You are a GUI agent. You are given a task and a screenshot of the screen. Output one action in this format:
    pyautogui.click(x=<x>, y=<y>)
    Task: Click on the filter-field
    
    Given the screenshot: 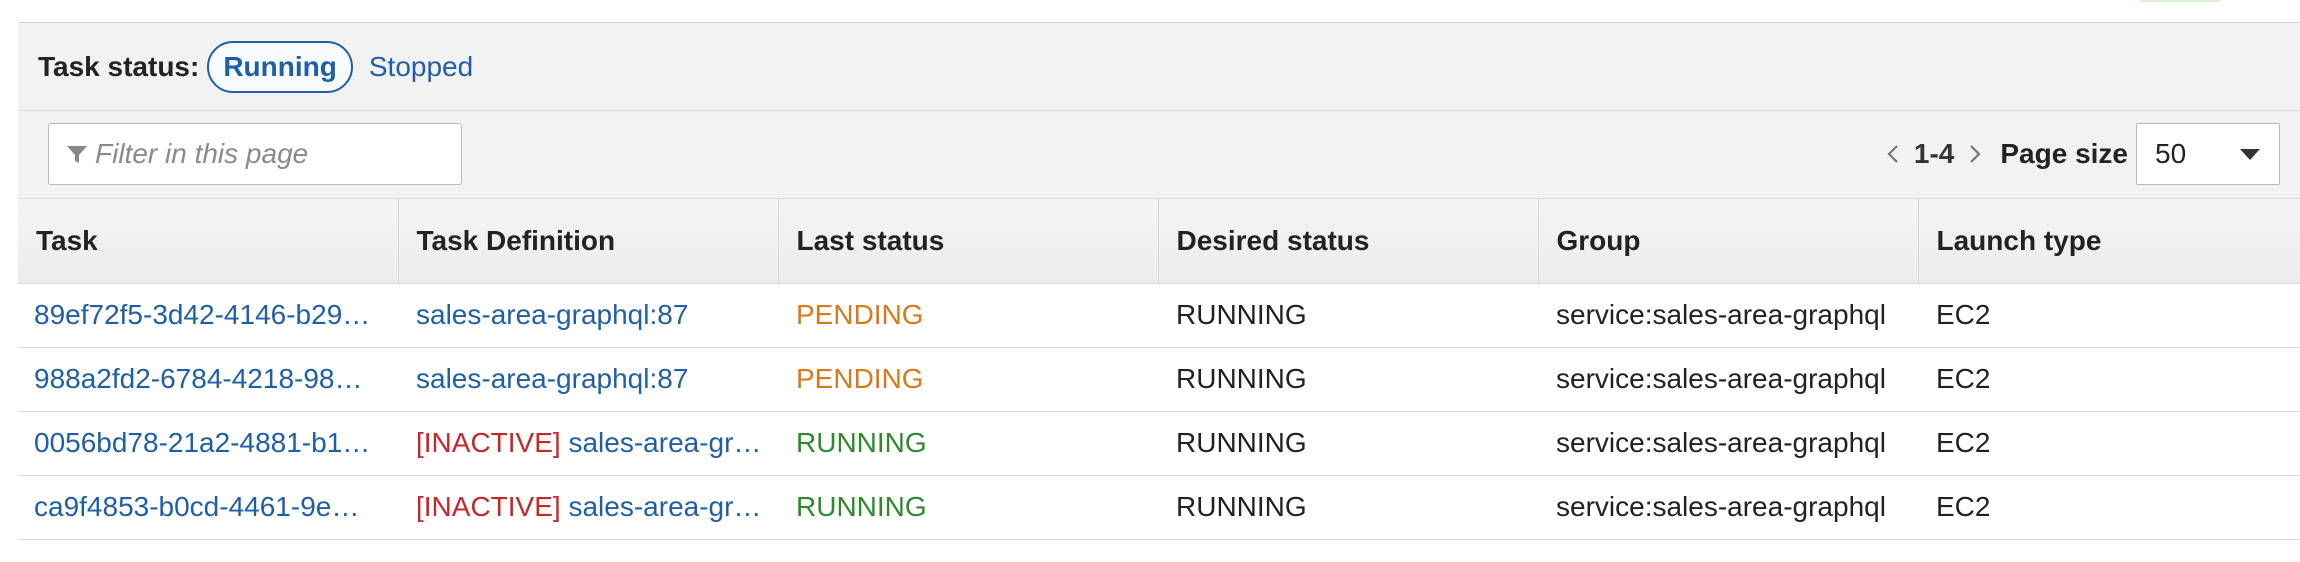 What is the action you would take?
    pyautogui.click(x=255, y=154)
    